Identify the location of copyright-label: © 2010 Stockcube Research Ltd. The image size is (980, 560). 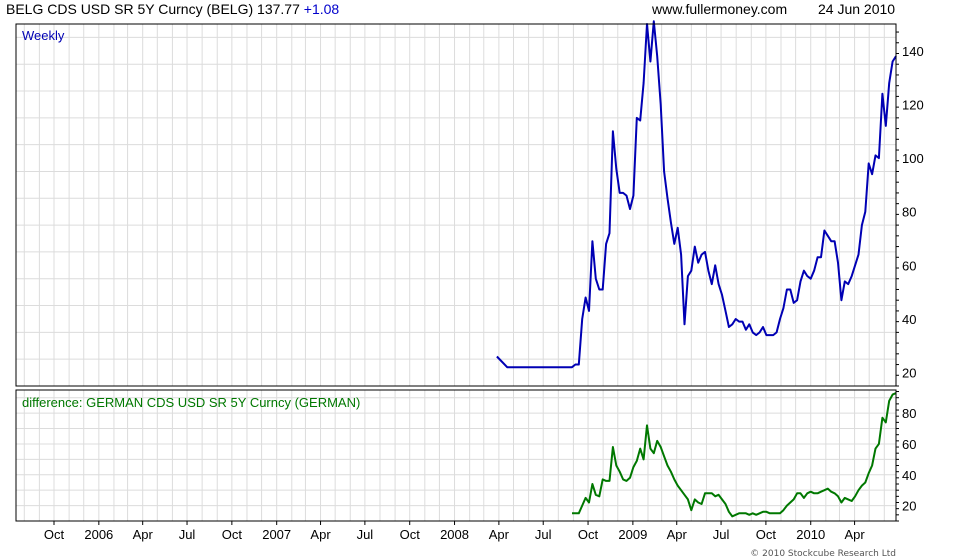
(823, 554).